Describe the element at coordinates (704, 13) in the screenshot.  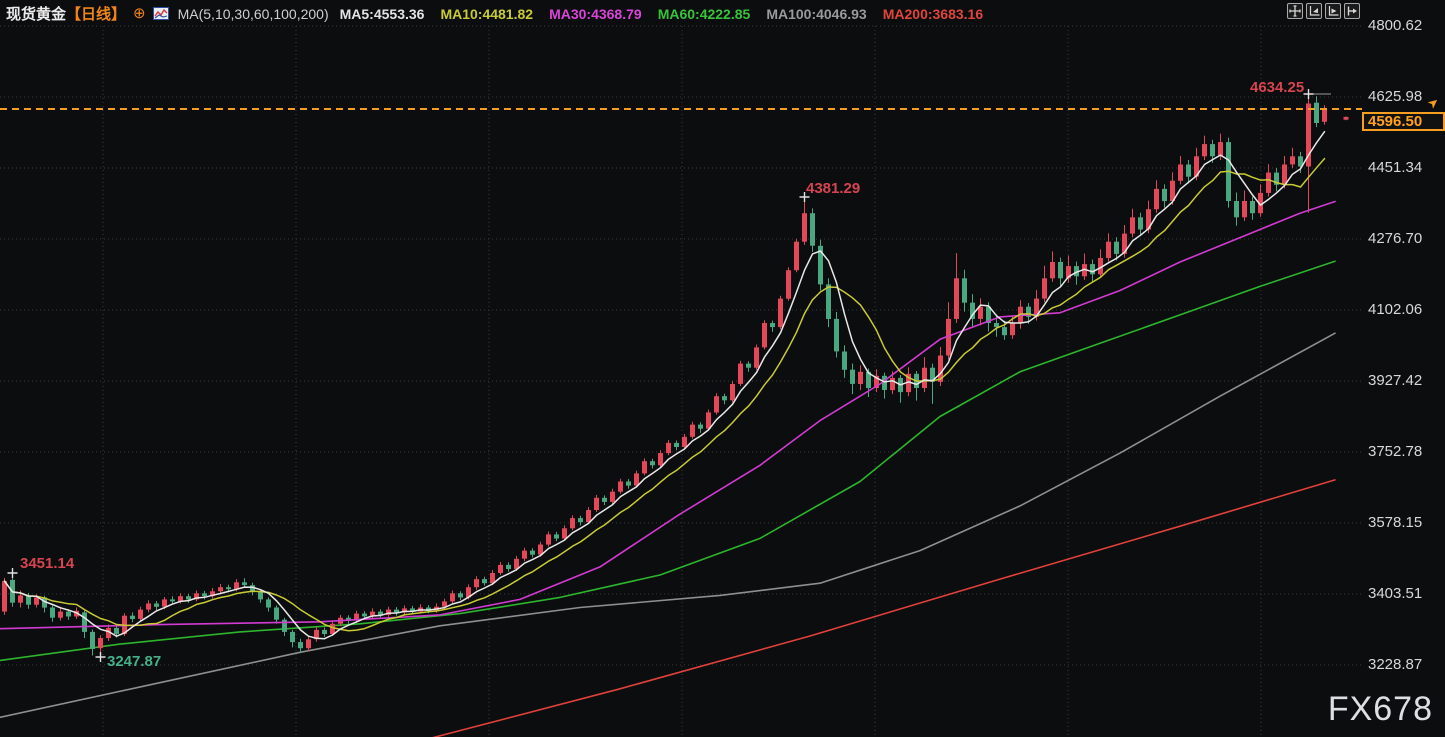
I see `ma-value-label: MA60:4222.85` at that location.